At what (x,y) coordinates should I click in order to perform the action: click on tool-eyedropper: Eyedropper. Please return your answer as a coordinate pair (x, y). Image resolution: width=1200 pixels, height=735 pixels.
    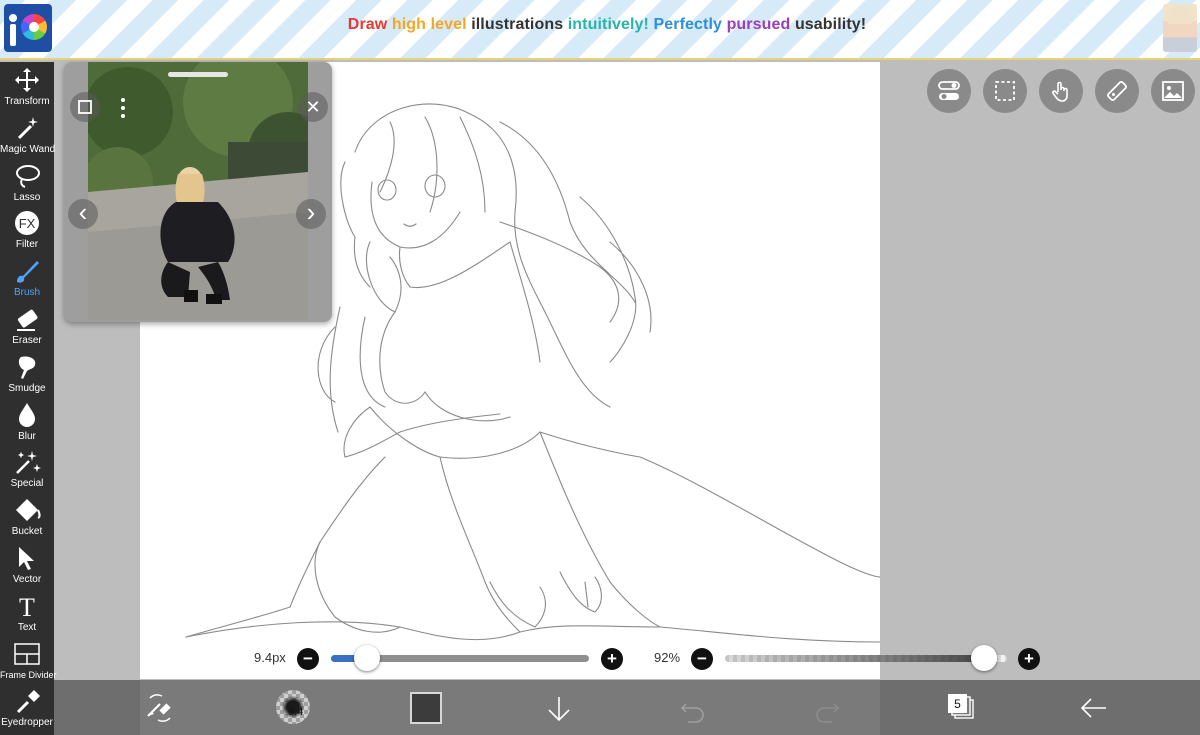
    Looking at the image, I should click on (27, 709).